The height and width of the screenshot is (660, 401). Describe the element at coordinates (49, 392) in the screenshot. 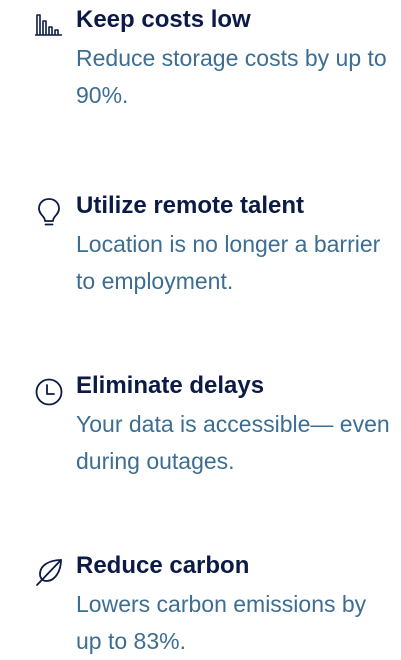

I see `clock-icon` at that location.